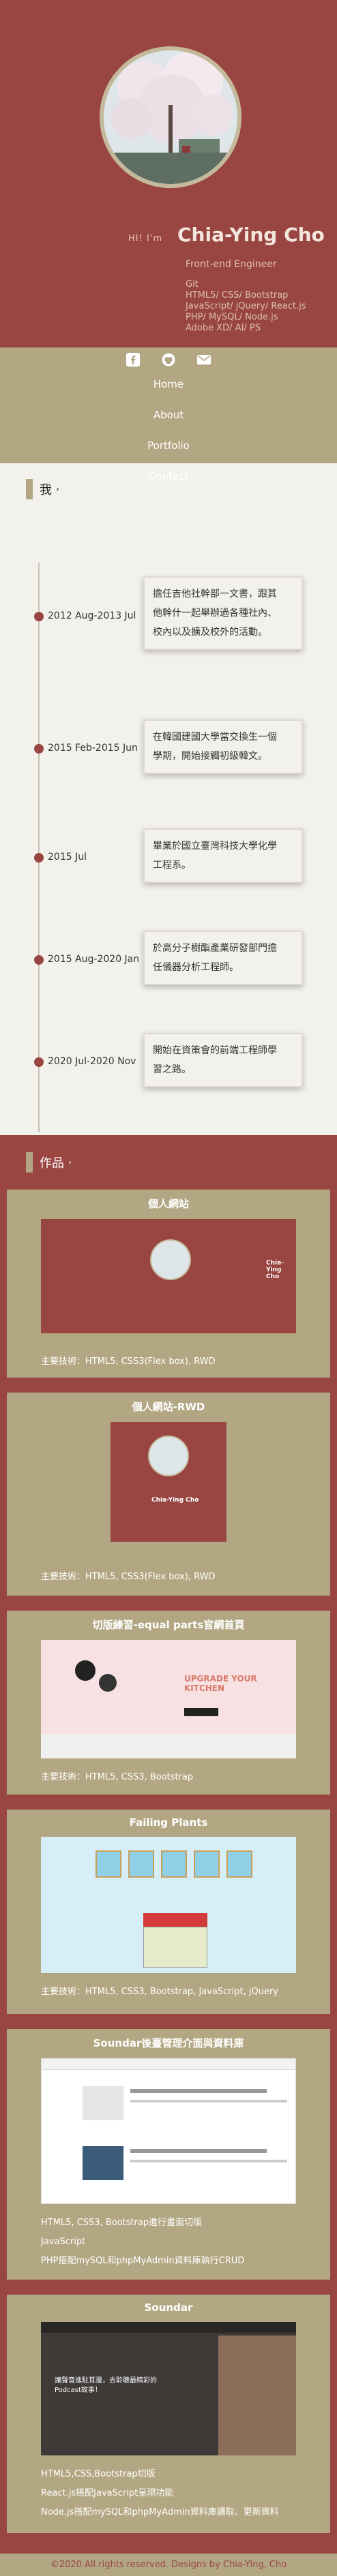  What do you see at coordinates (223, 856) in the screenshot?
I see `timeline-card: 畢業於國立臺灣科技大學化學 工程系。` at bounding box center [223, 856].